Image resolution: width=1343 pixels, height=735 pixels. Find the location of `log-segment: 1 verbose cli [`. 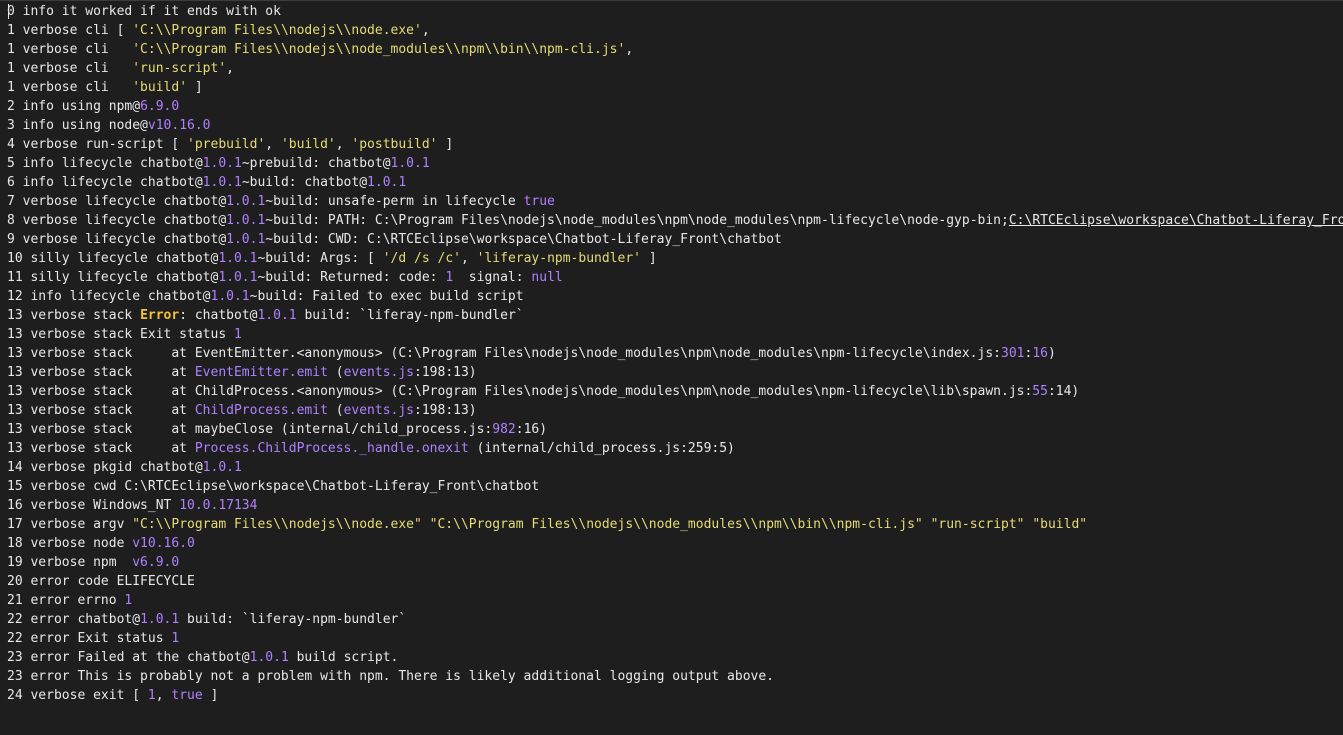

log-segment: 1 verbose cli [ is located at coordinates (70, 30).